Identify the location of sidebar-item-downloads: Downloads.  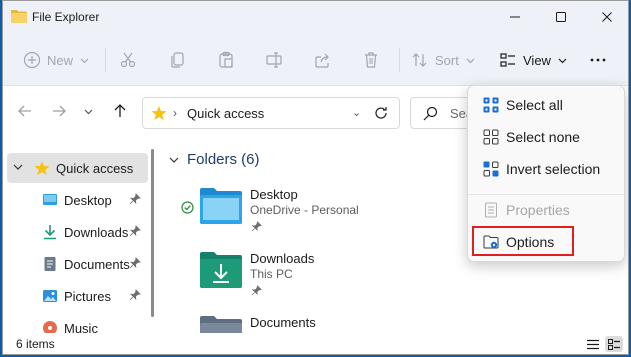
(77, 232).